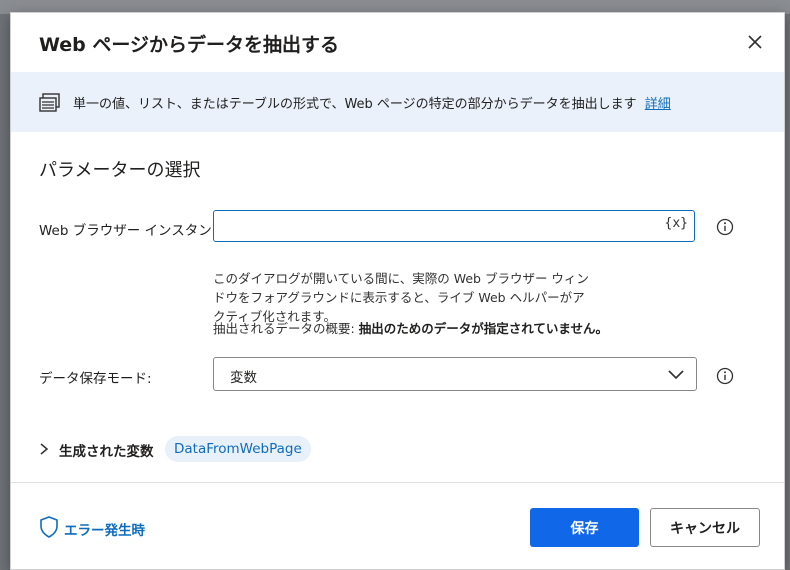 Image resolution: width=790 pixels, height=570 pixels. I want to click on save-button: 保存, so click(584, 527).